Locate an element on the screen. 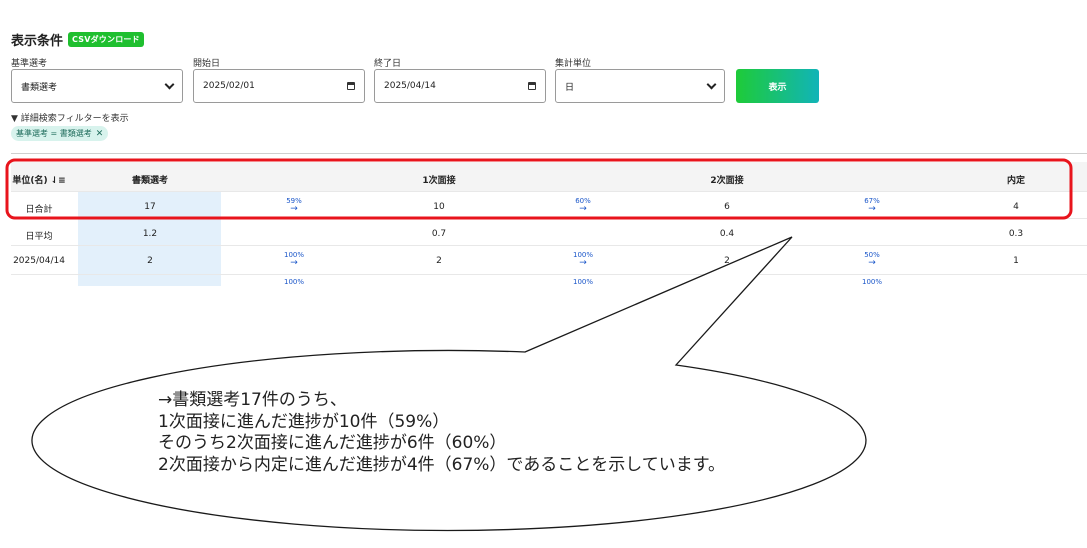  highlight-rectangle is located at coordinates (539, 189).